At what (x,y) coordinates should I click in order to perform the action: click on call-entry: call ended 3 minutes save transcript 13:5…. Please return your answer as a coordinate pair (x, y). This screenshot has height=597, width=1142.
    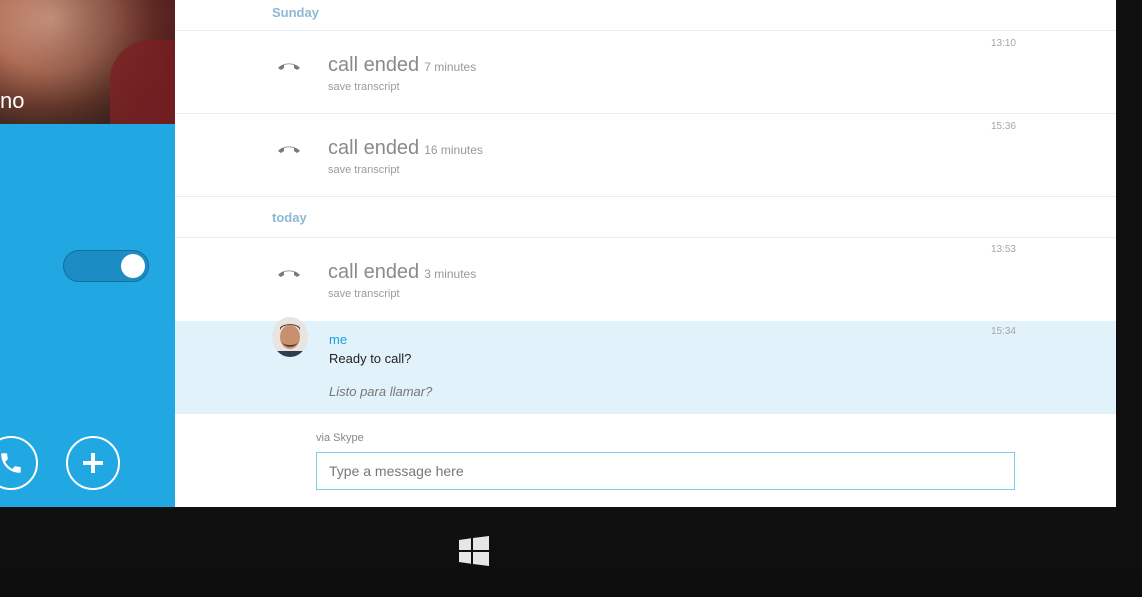
    Looking at the image, I should click on (645, 279).